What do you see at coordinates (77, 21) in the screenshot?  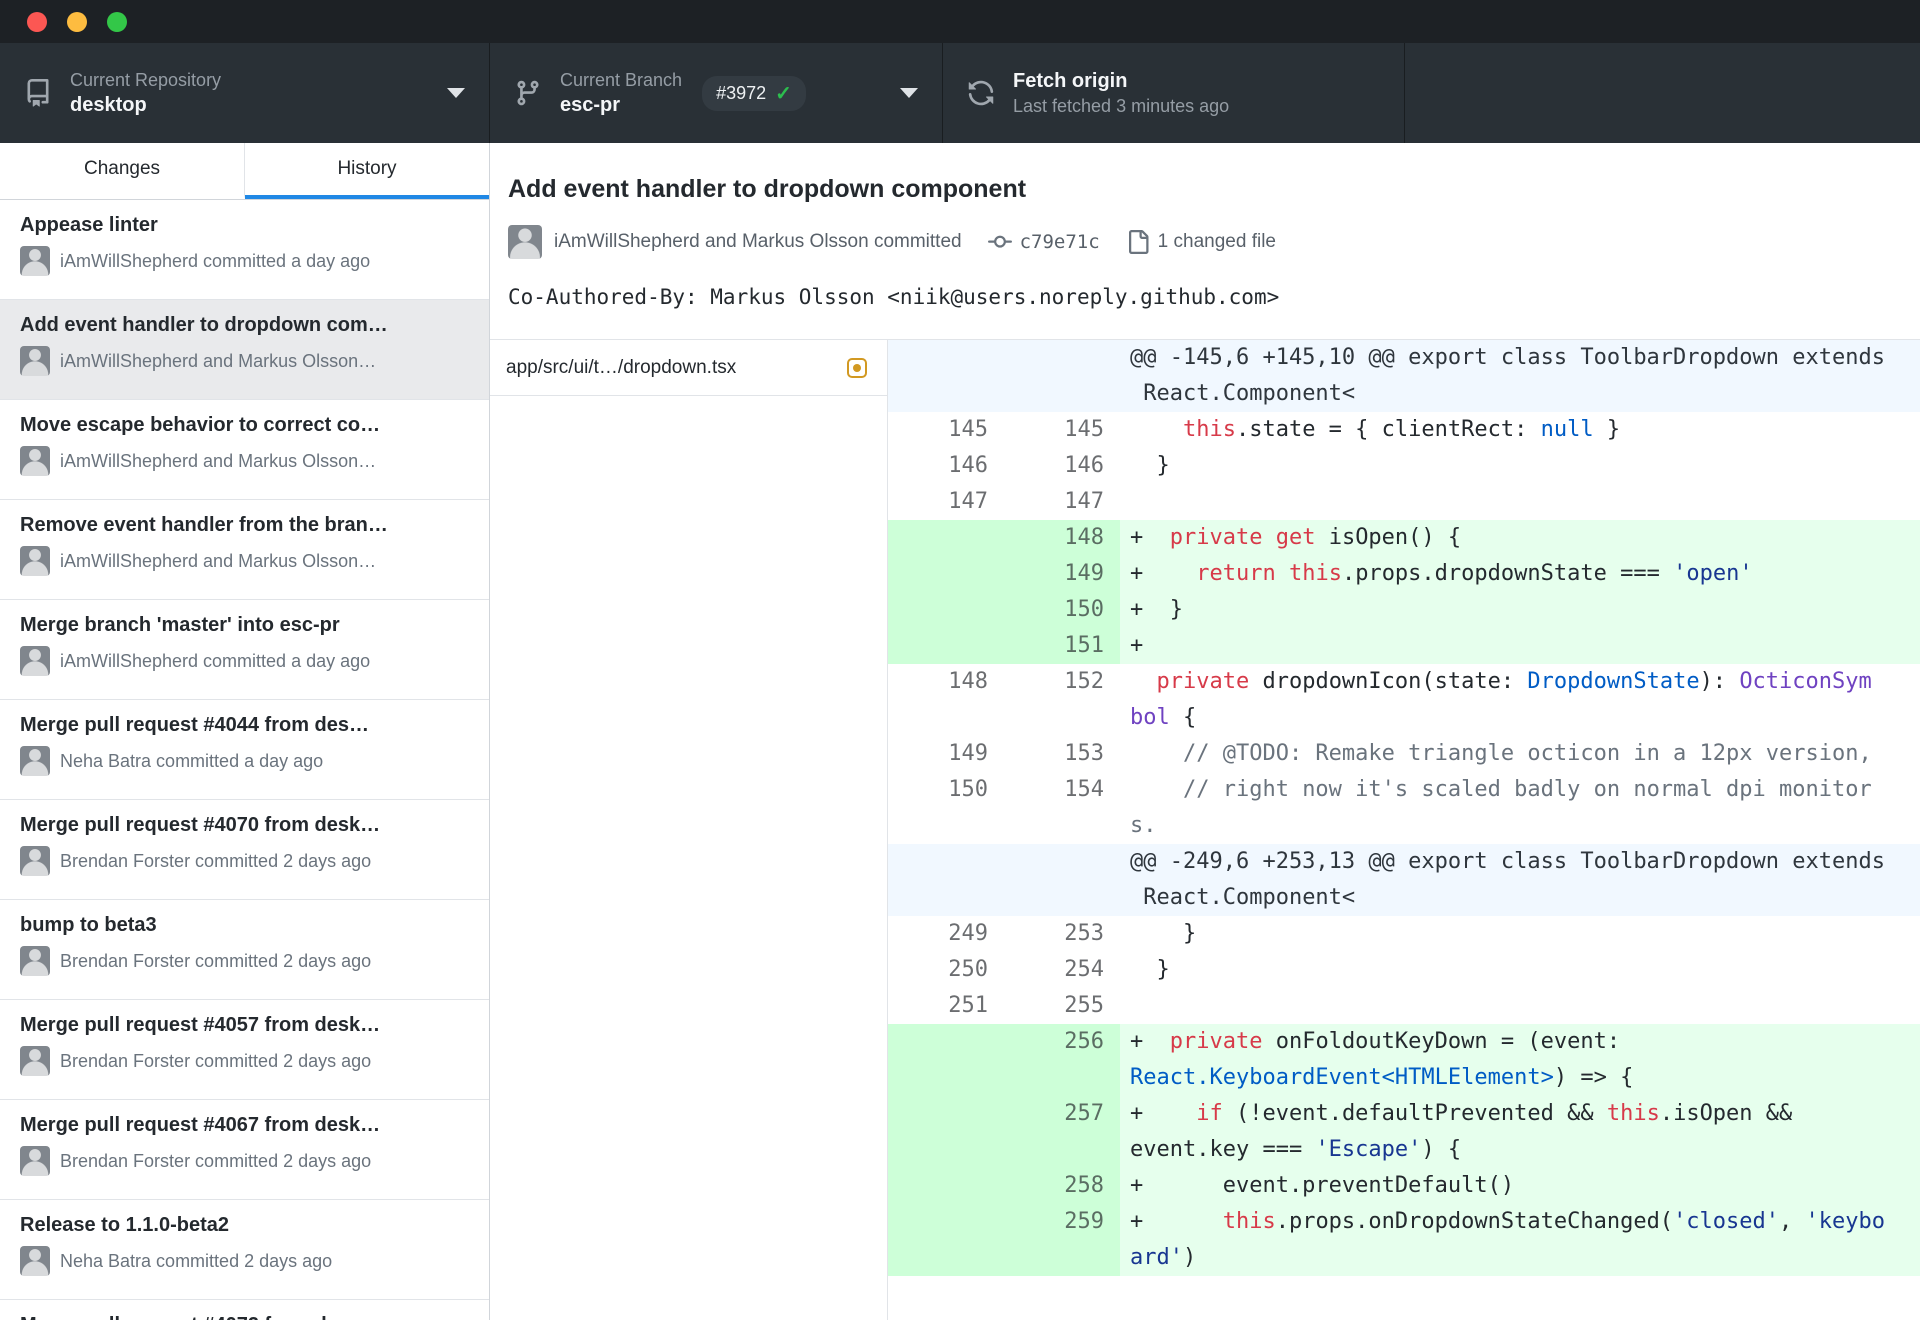 I see `minimize-window-button` at bounding box center [77, 21].